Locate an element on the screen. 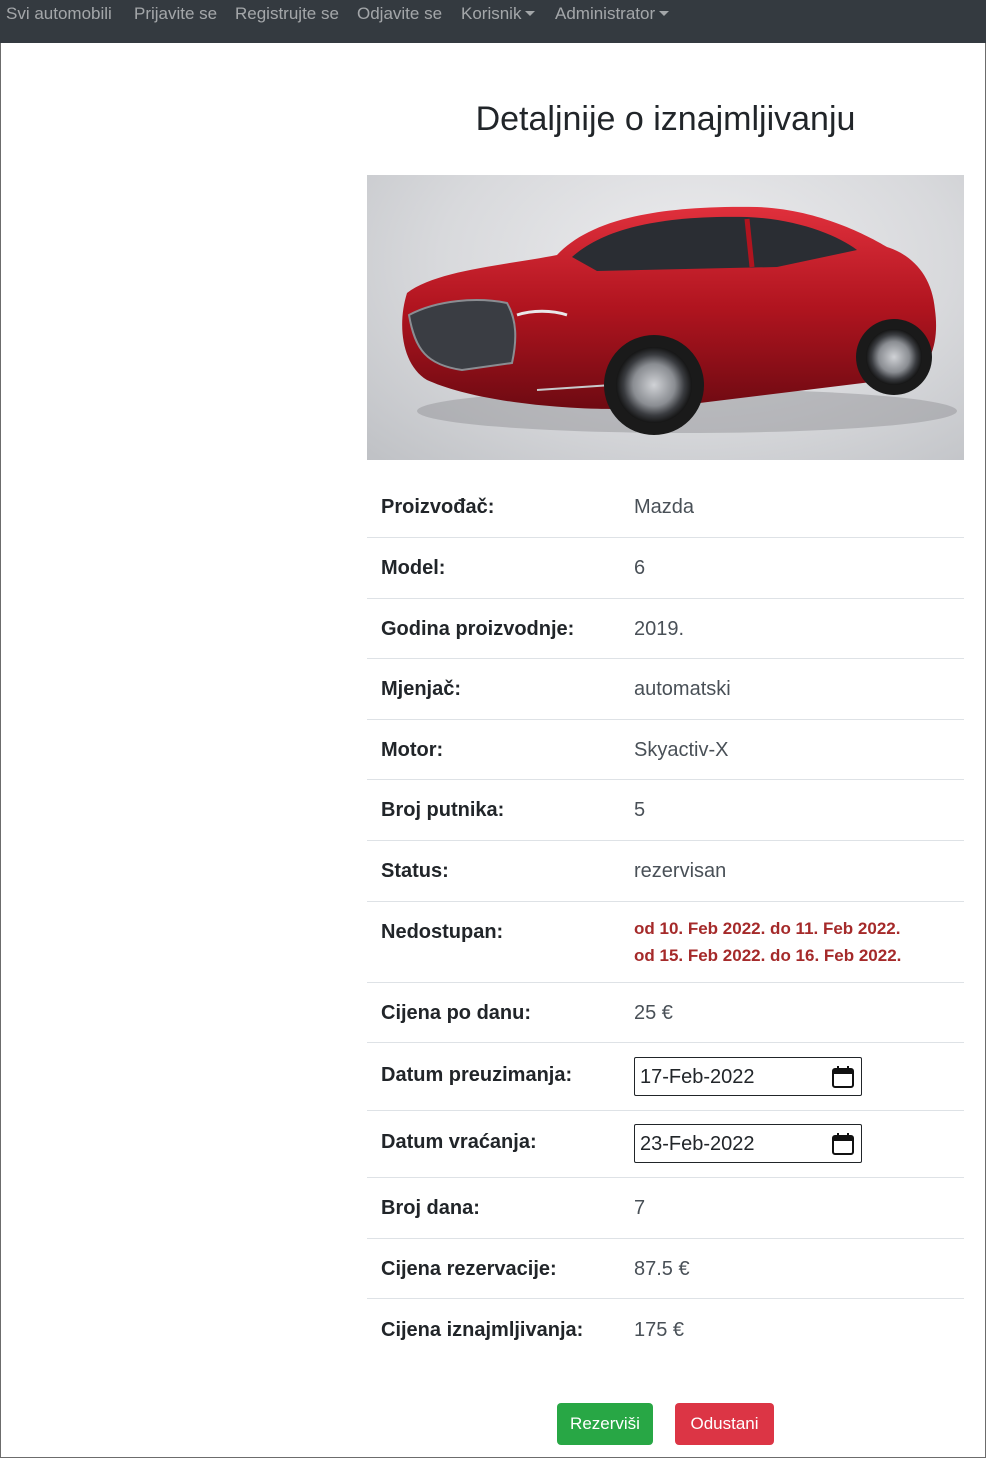 The height and width of the screenshot is (1458, 986). detail-label: Proizvođač: is located at coordinates (438, 507).